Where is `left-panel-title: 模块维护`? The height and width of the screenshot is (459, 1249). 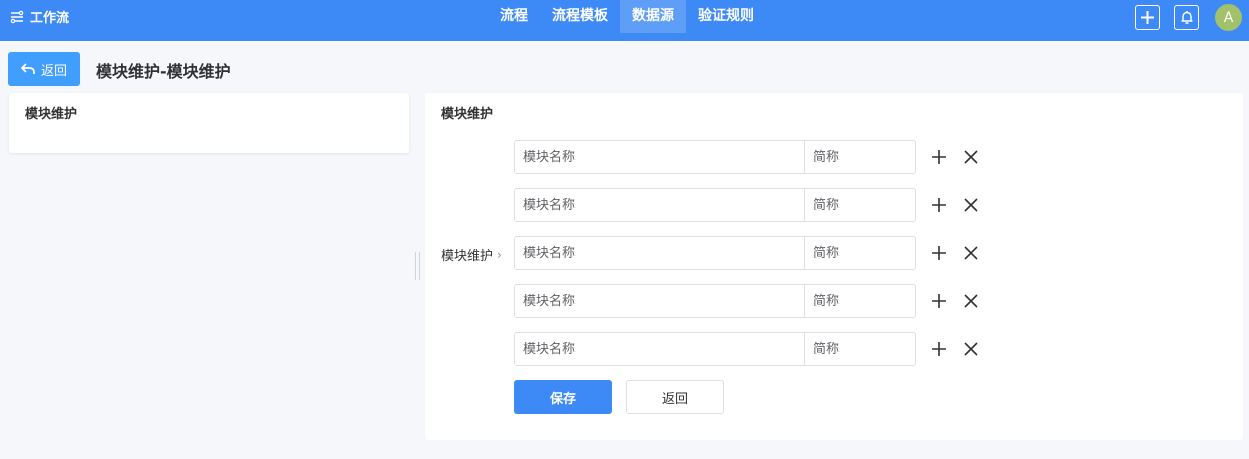 left-panel-title: 模块维护 is located at coordinates (51, 114).